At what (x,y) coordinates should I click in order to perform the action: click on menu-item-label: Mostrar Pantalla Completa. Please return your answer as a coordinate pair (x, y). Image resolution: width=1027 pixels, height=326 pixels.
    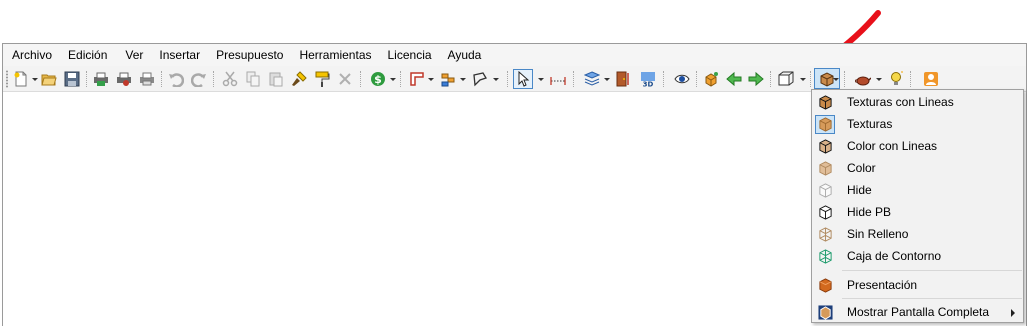
    Looking at the image, I should click on (918, 312).